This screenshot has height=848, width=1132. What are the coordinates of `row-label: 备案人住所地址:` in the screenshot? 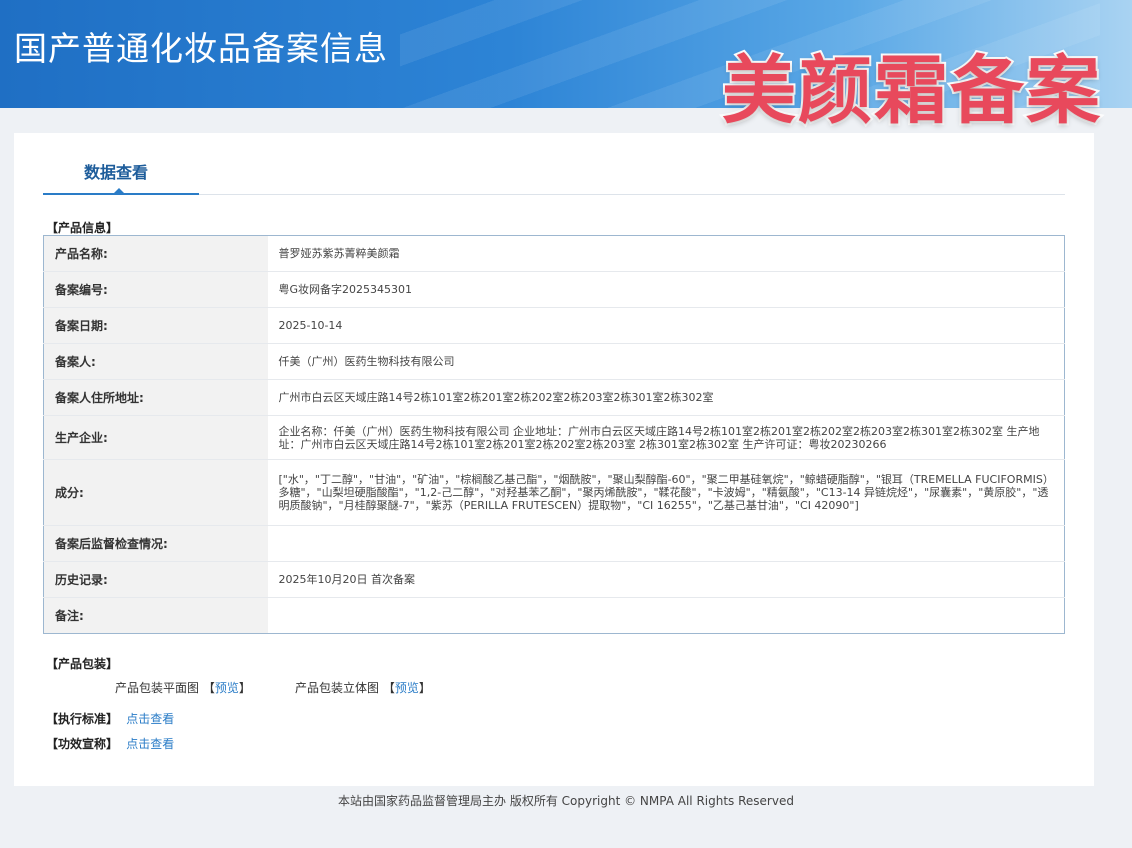 It's located at (155, 397).